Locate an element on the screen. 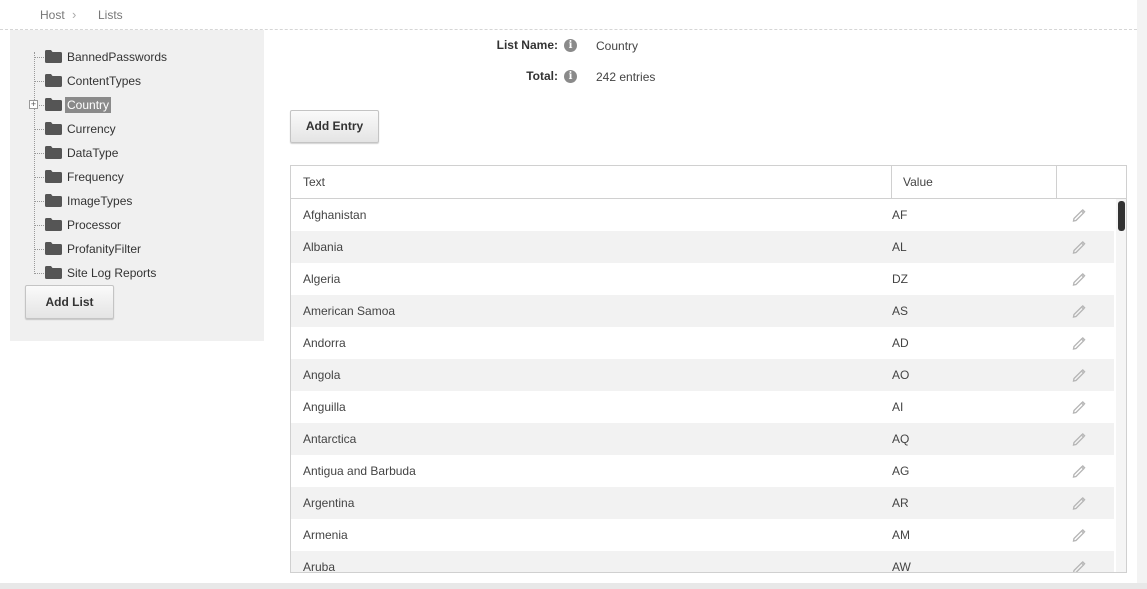 This screenshot has width=1147, height=589. cell-value: DZ is located at coordinates (900, 279).